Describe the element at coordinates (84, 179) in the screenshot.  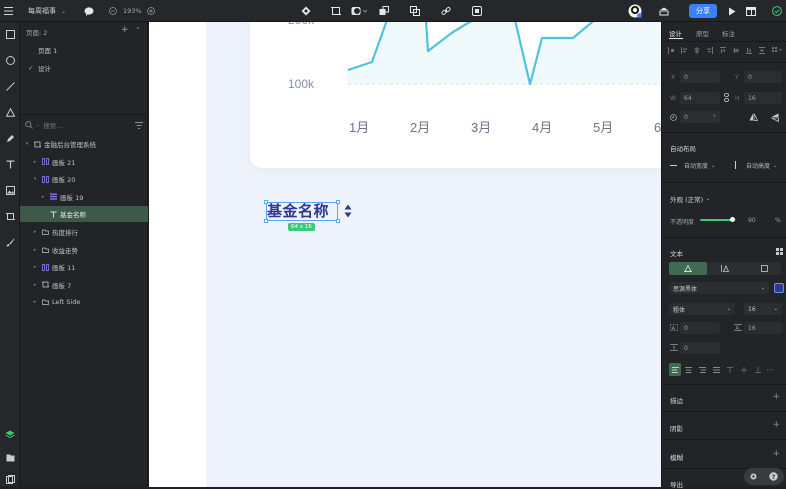
I see `layer-row: ▾ 画板 20` at that location.